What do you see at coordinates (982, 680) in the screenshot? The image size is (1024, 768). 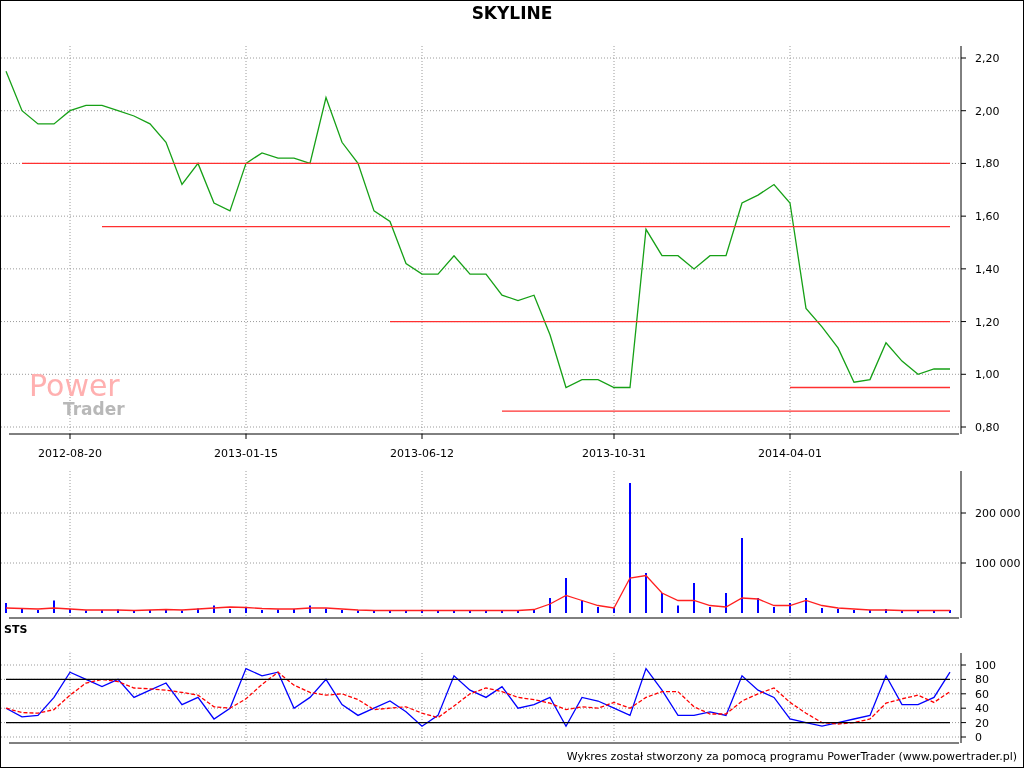 I see `axis-label: 80` at bounding box center [982, 680].